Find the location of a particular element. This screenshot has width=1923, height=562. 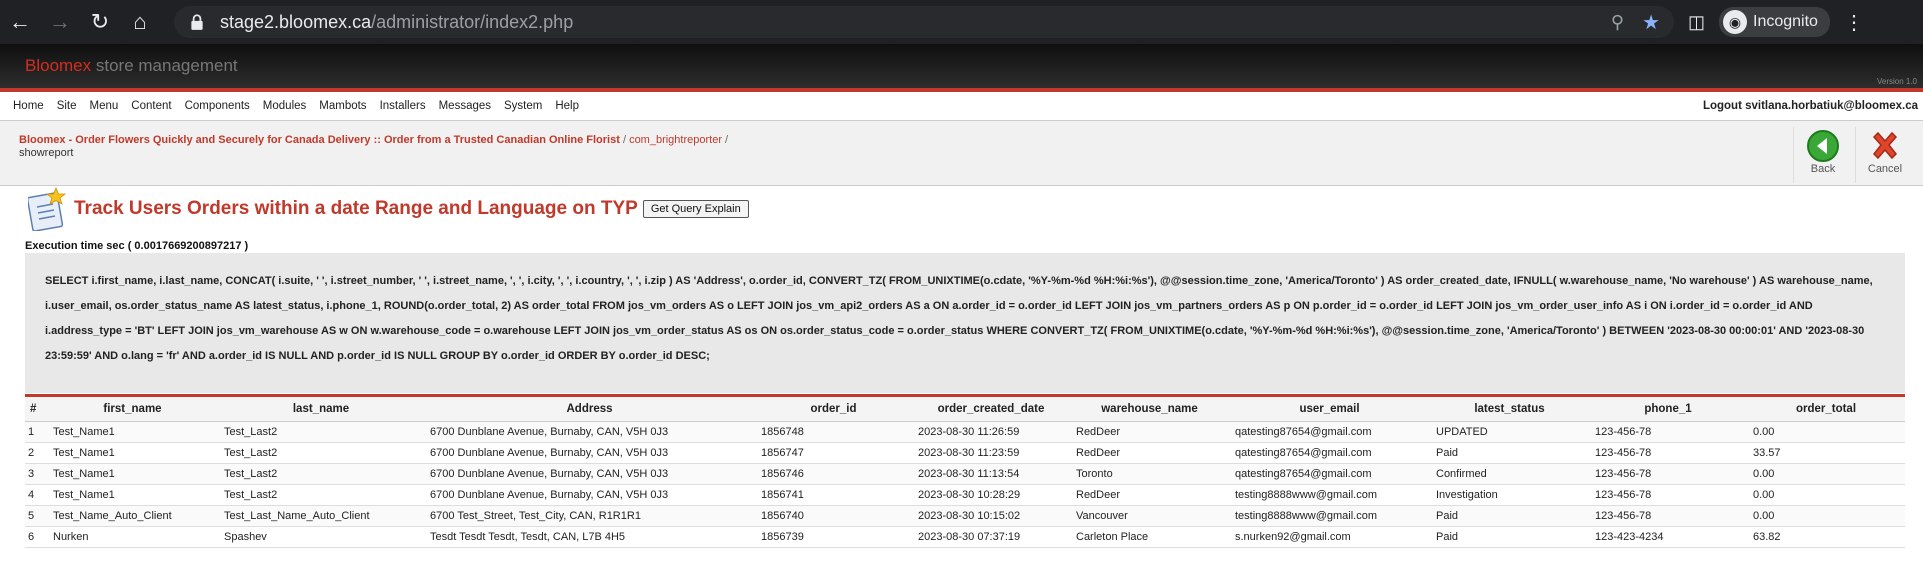

table-cell: Test_Last_Name_Auto_Client is located at coordinates (321, 516).